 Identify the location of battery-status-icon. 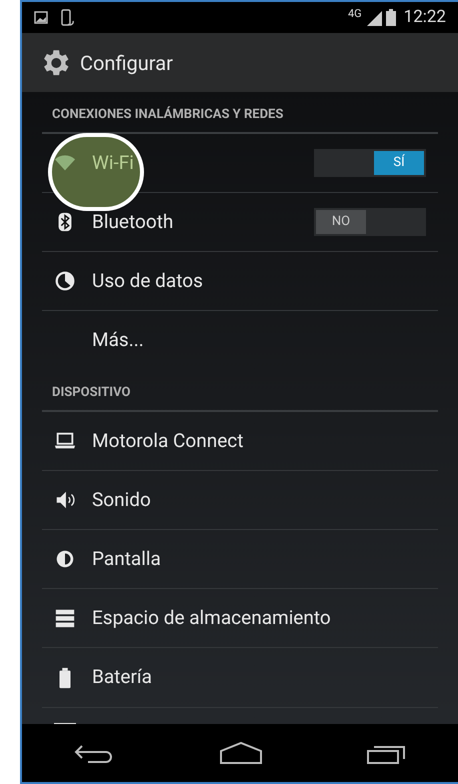
(391, 17).